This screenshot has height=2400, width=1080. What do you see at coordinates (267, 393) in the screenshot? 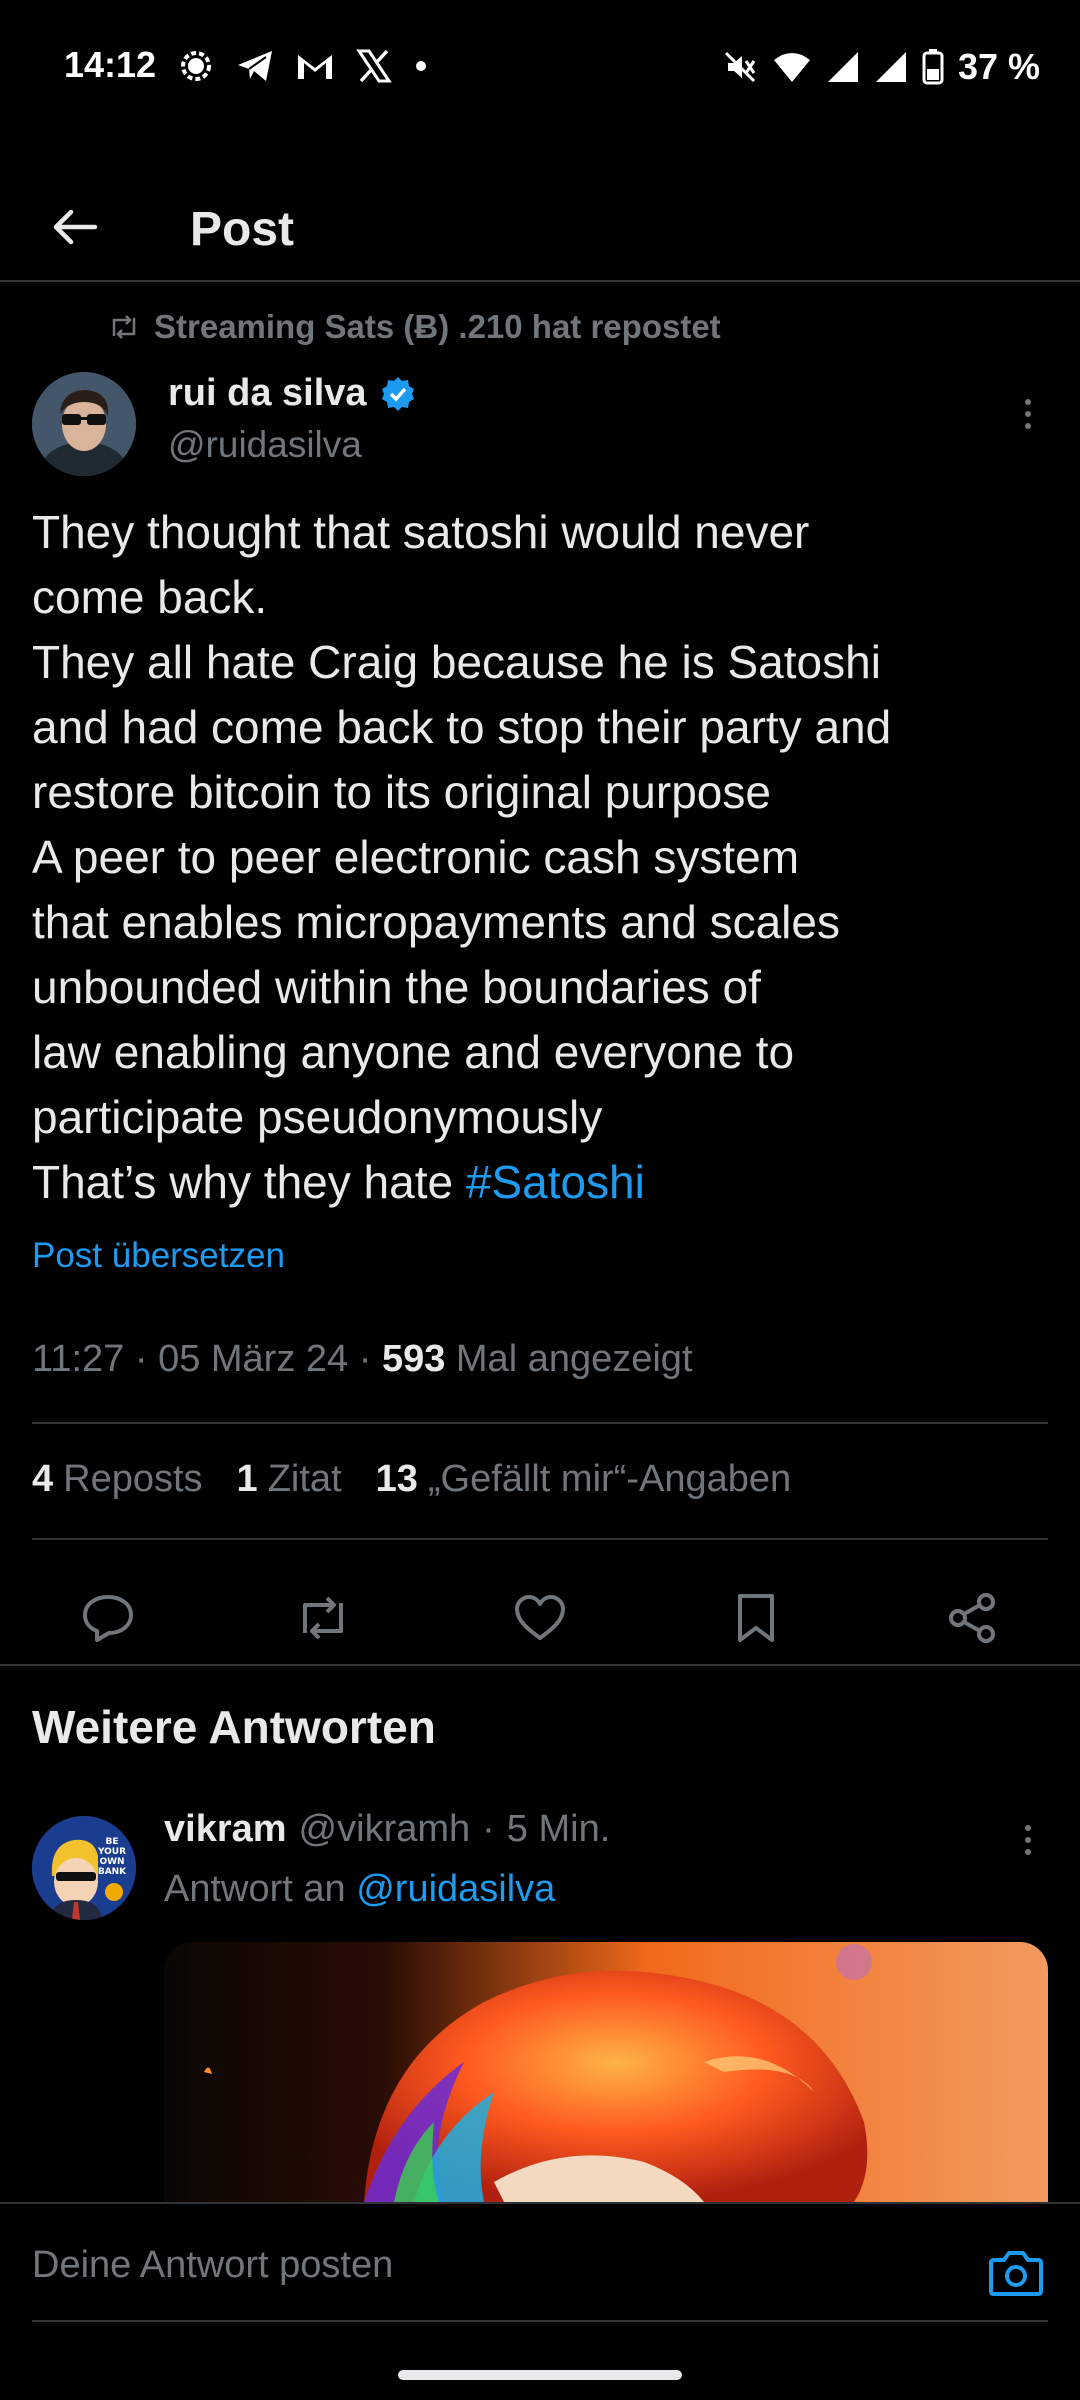
I see `author-name-text: rui da silva` at bounding box center [267, 393].